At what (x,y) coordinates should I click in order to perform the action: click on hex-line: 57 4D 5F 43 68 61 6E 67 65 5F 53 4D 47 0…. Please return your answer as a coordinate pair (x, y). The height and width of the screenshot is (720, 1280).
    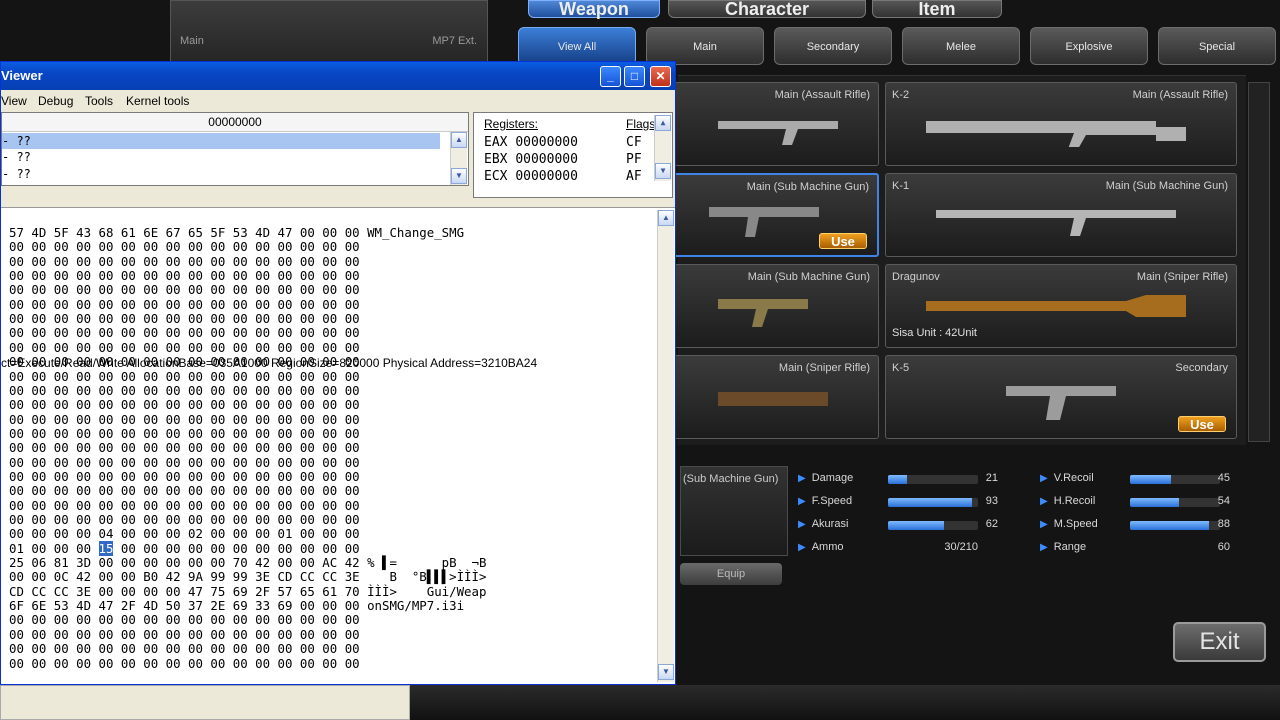
    Looking at the image, I should click on (236, 232).